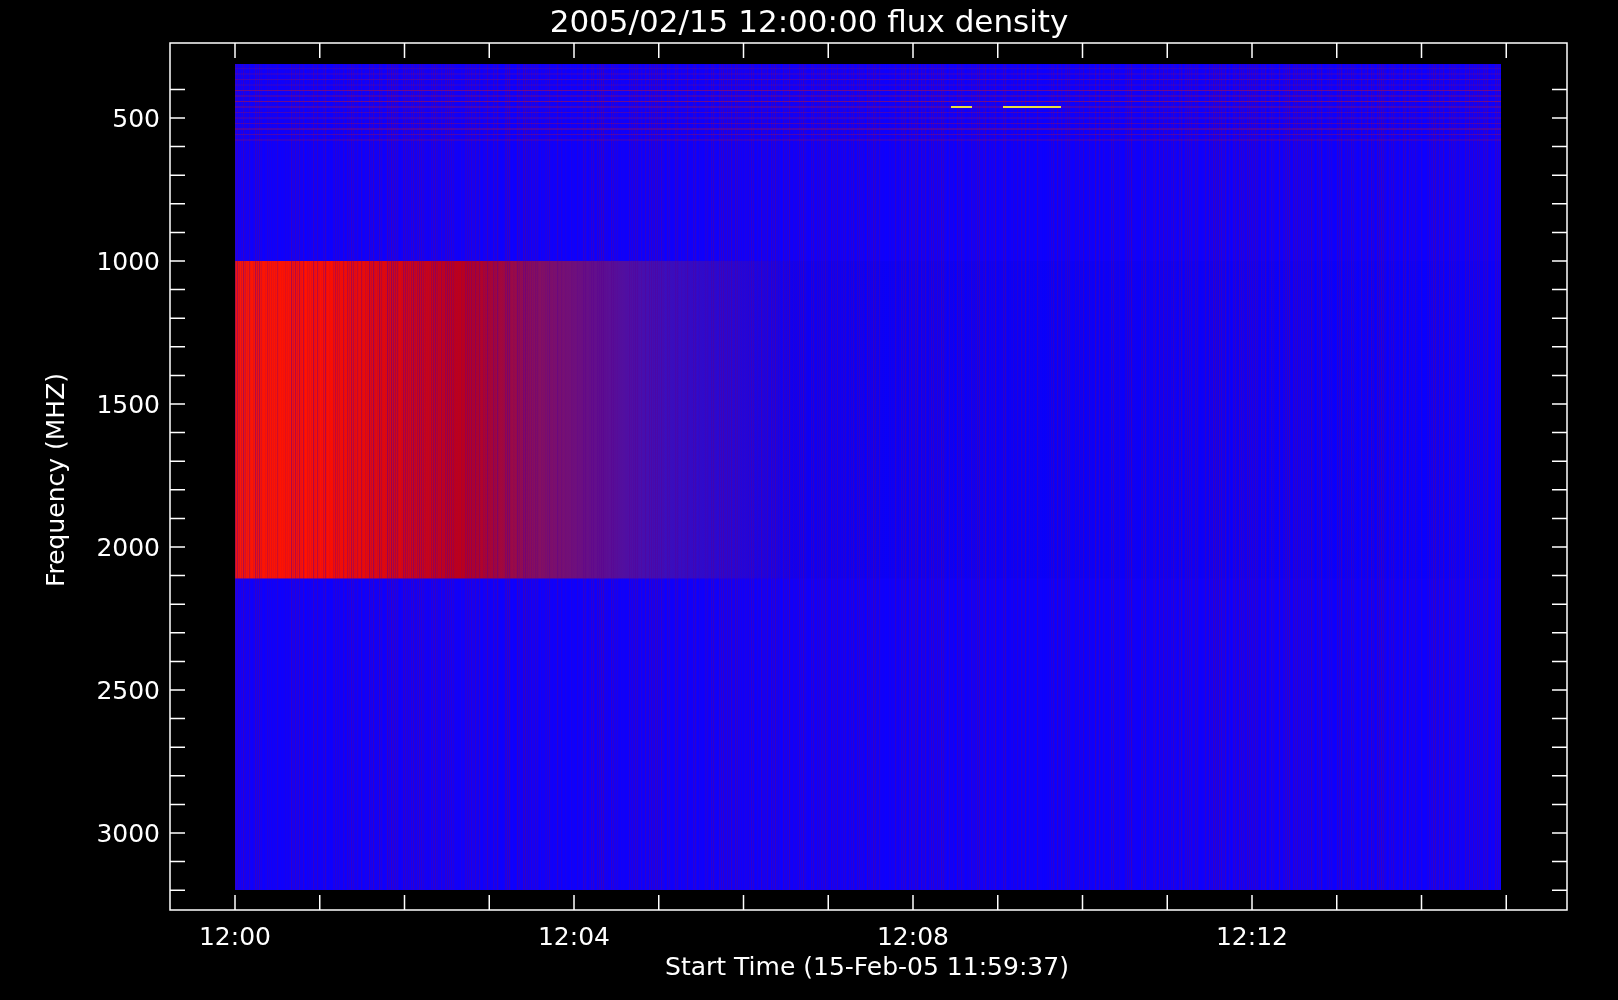 This screenshot has height=1000, width=1618. What do you see at coordinates (55, 480) in the screenshot?
I see `axis-title: Frequency (MHZ)` at bounding box center [55, 480].